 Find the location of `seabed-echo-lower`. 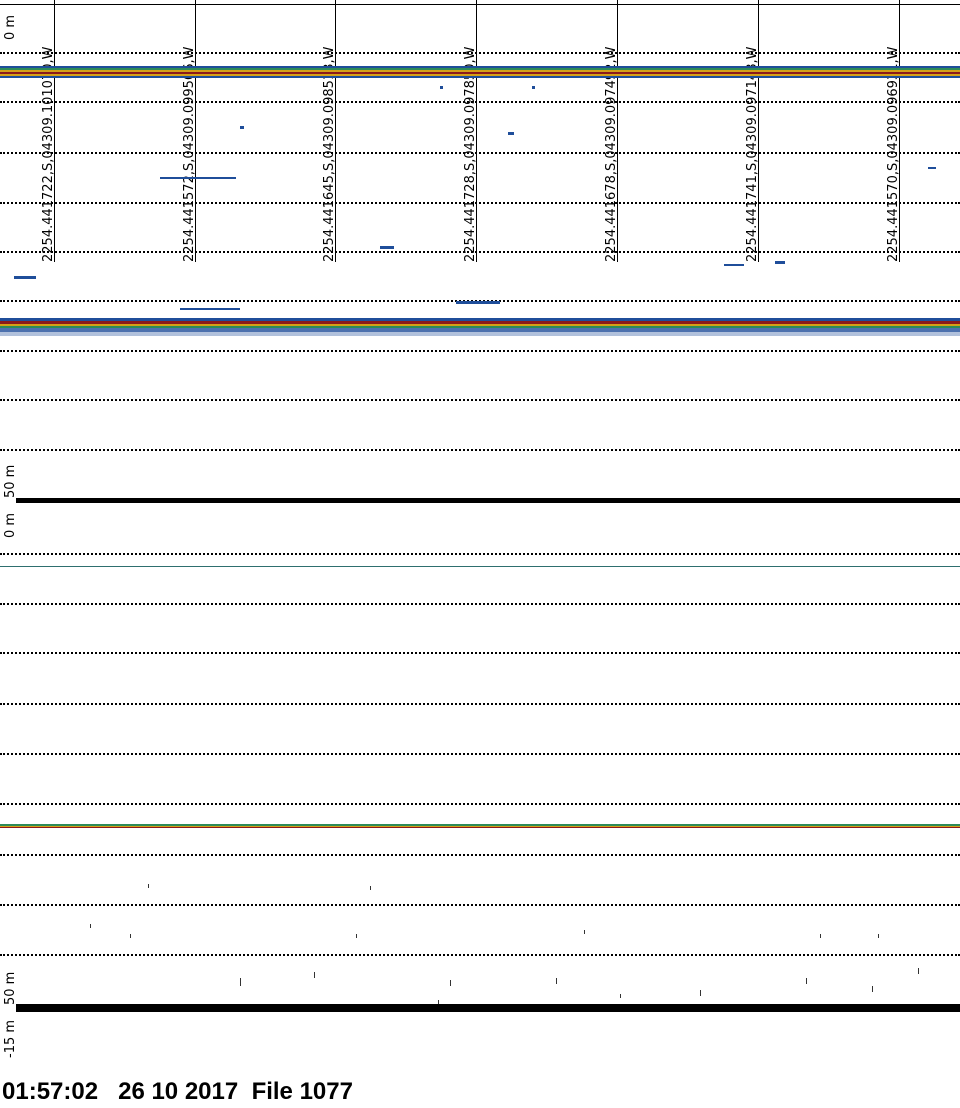

seabed-echo-lower is located at coordinates (480, 826).